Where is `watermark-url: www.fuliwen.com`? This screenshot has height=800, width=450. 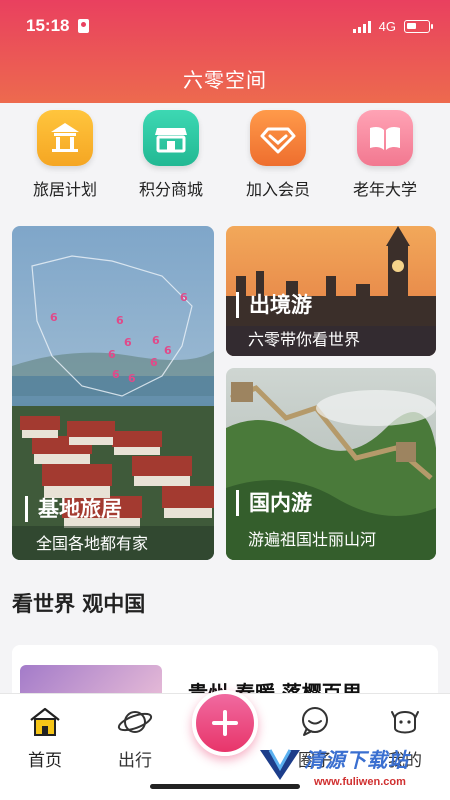 watermark-url: www.fuliwen.com is located at coordinates (360, 782).